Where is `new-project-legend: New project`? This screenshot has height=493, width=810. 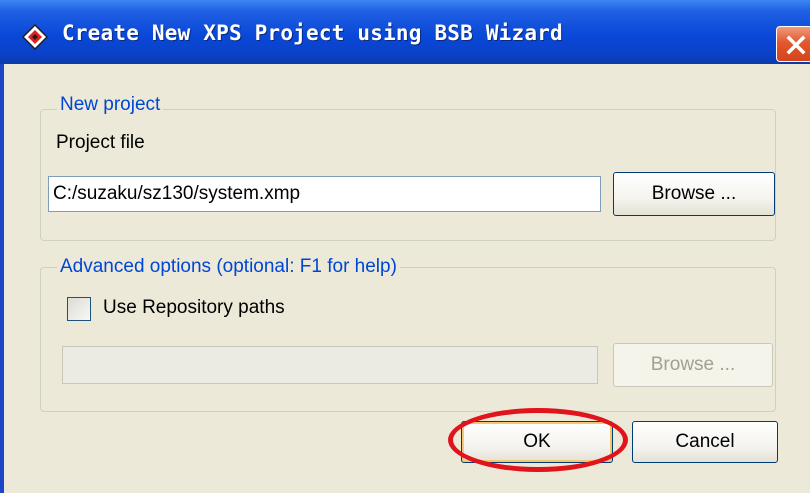 new-project-legend: New project is located at coordinates (110, 105).